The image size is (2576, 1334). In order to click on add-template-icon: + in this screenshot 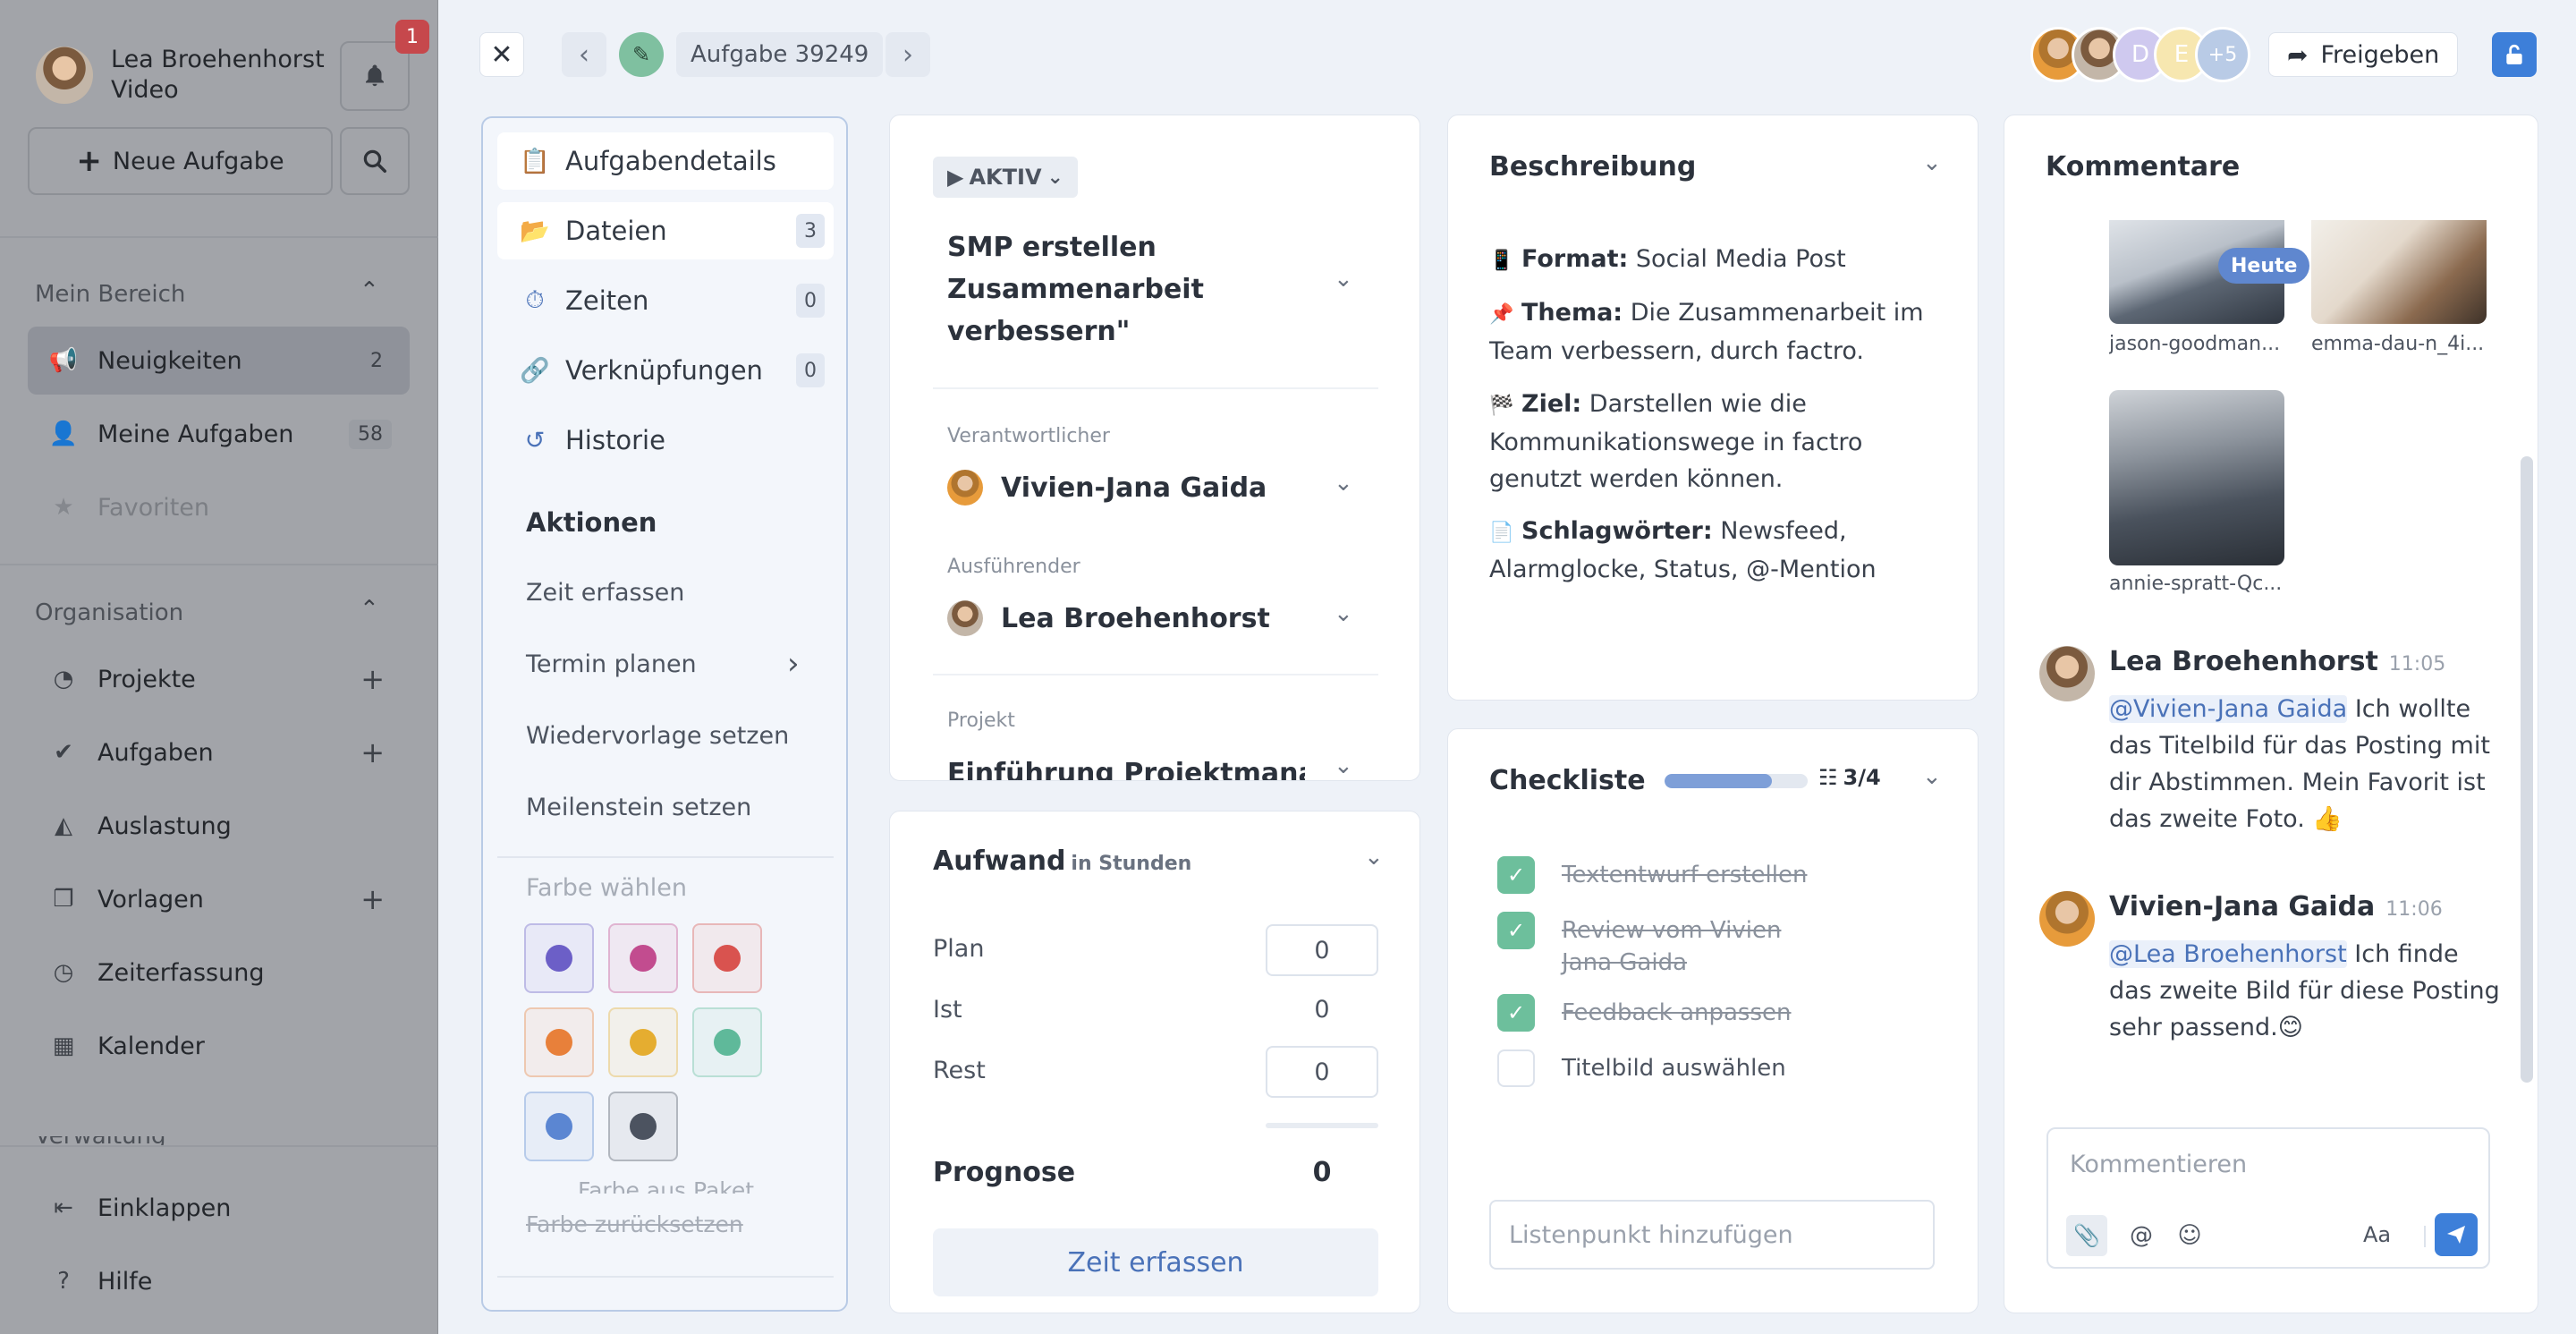, I will do `click(372, 899)`.